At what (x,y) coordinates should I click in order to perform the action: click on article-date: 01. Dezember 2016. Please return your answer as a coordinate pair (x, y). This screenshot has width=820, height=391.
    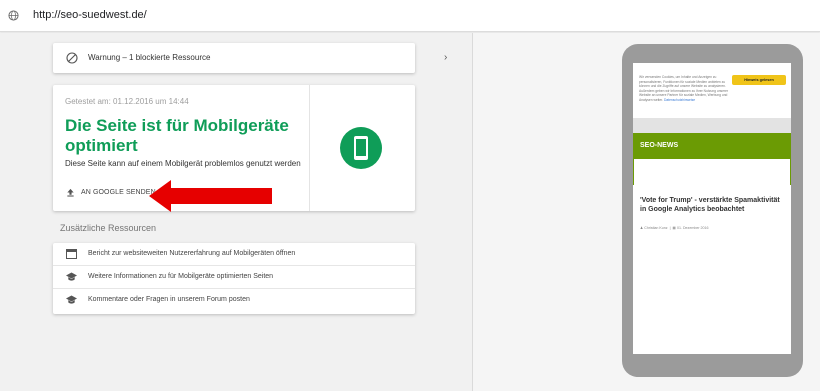
    Looking at the image, I should click on (692, 228).